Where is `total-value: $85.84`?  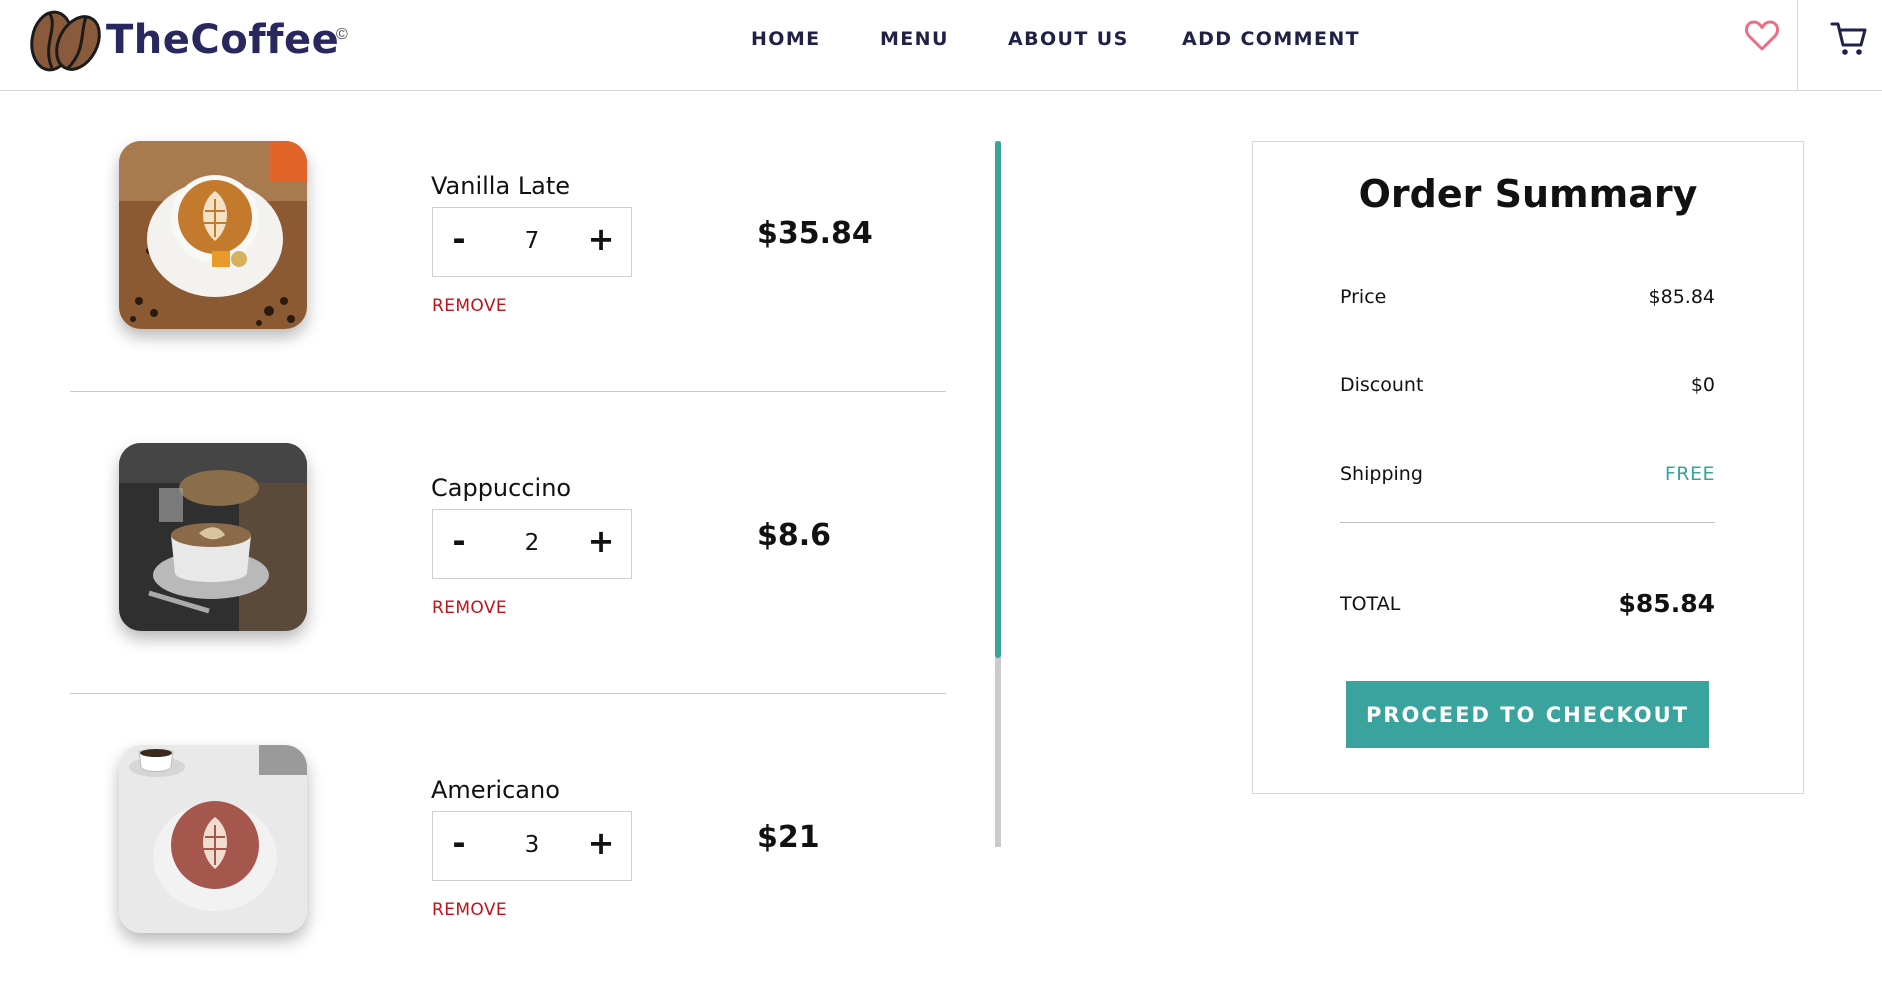 total-value: $85.84 is located at coordinates (1666, 603).